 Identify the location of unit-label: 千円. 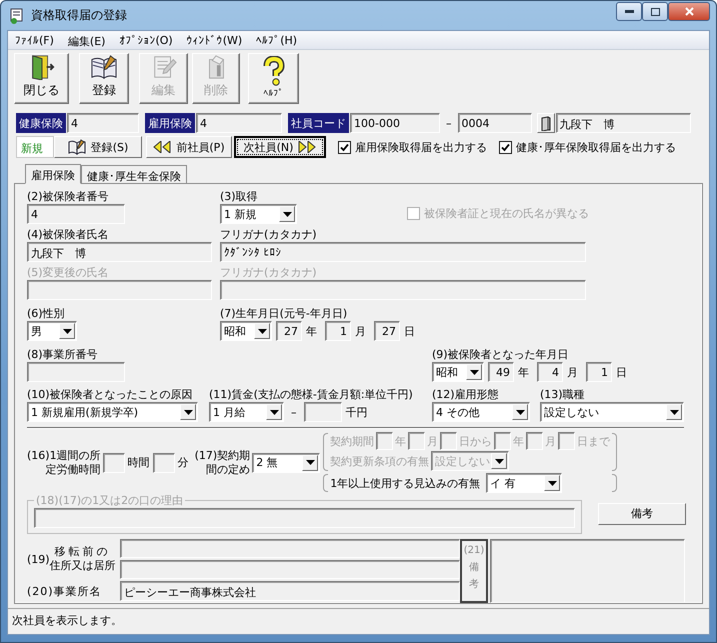
(357, 412).